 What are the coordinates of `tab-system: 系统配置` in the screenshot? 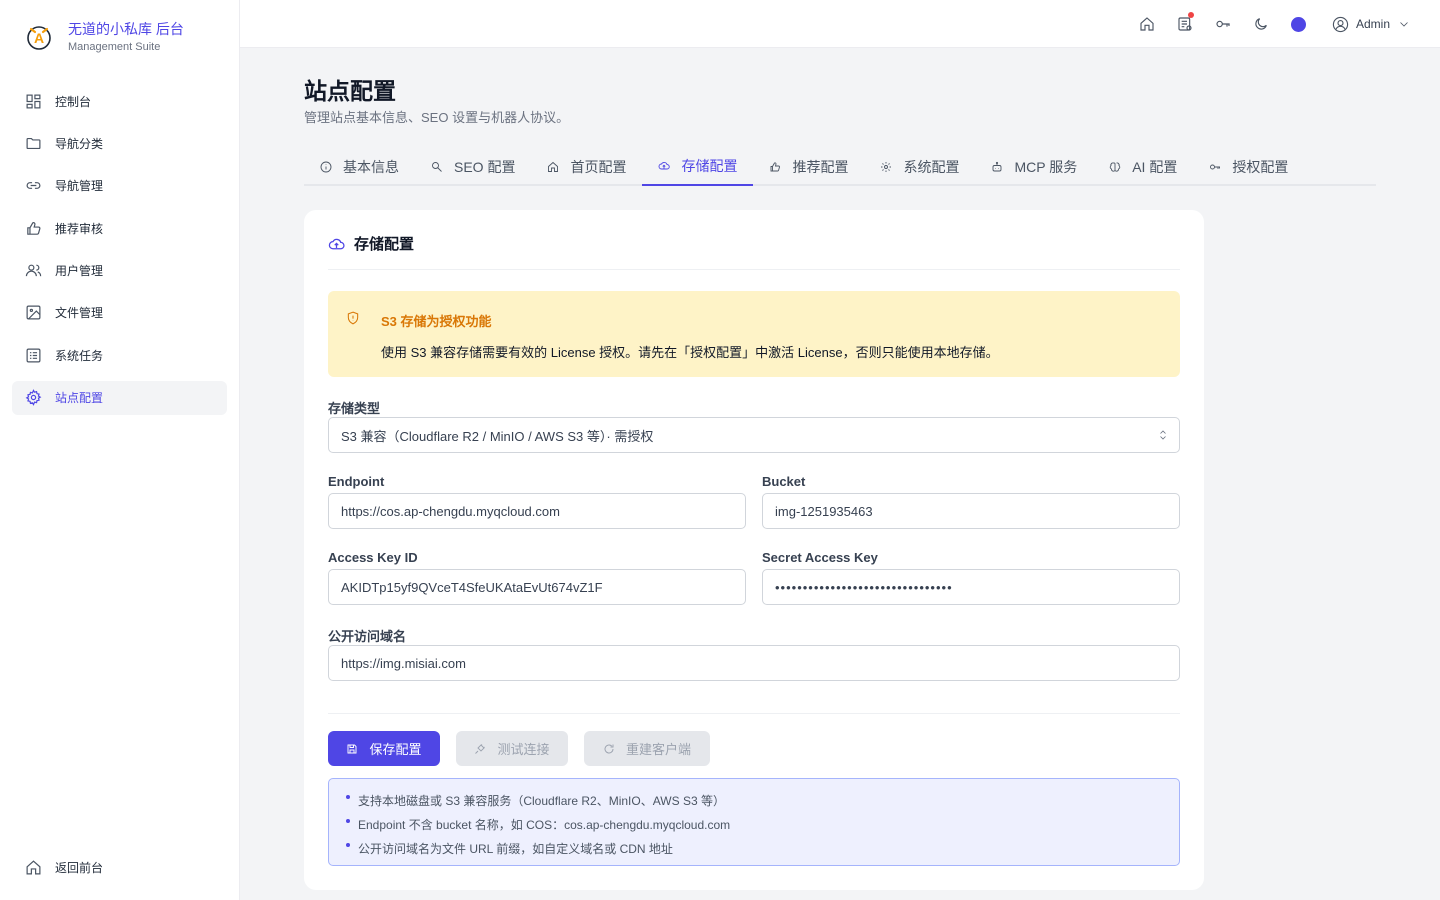 It's located at (919, 167).